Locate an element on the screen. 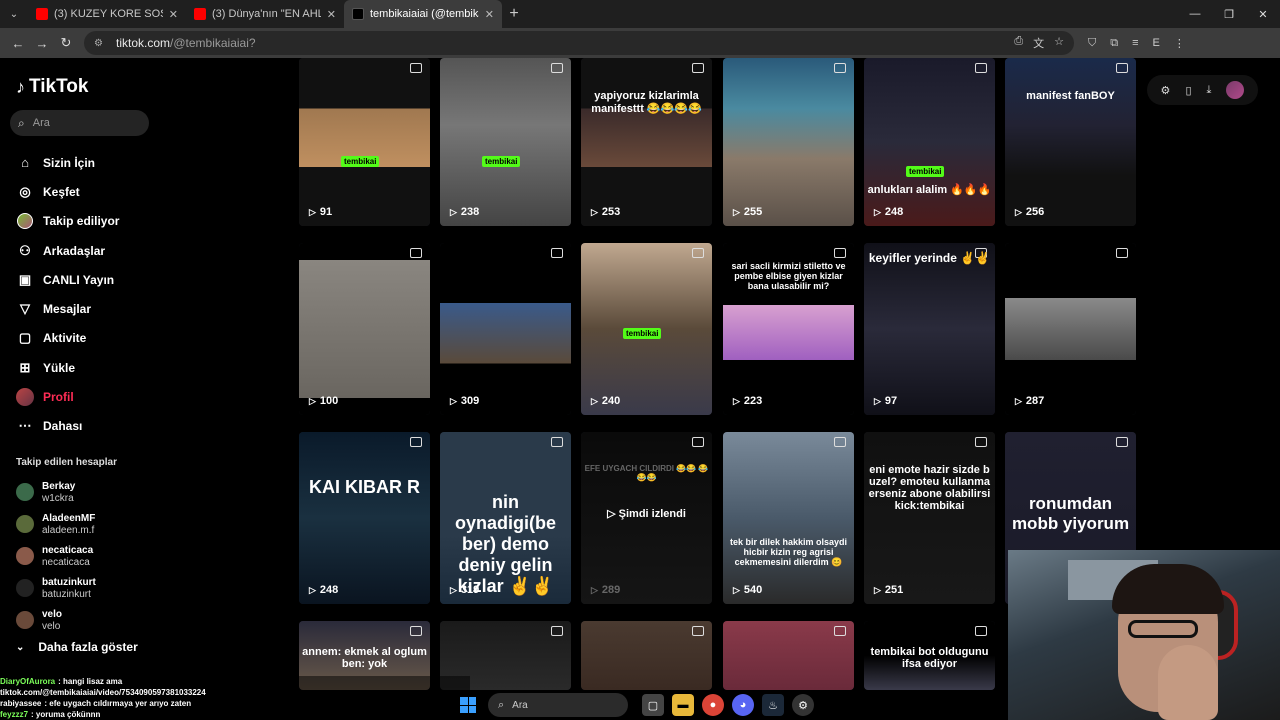  video-tile: ▷ 309 is located at coordinates (505, 329).